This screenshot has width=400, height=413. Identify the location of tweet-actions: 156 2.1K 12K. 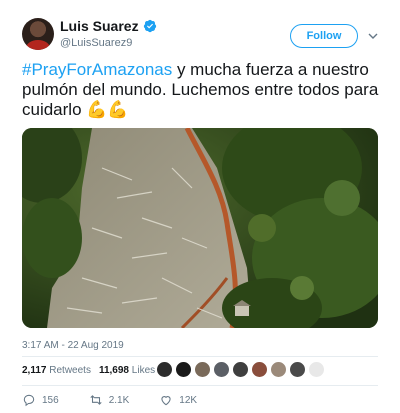
(124, 400).